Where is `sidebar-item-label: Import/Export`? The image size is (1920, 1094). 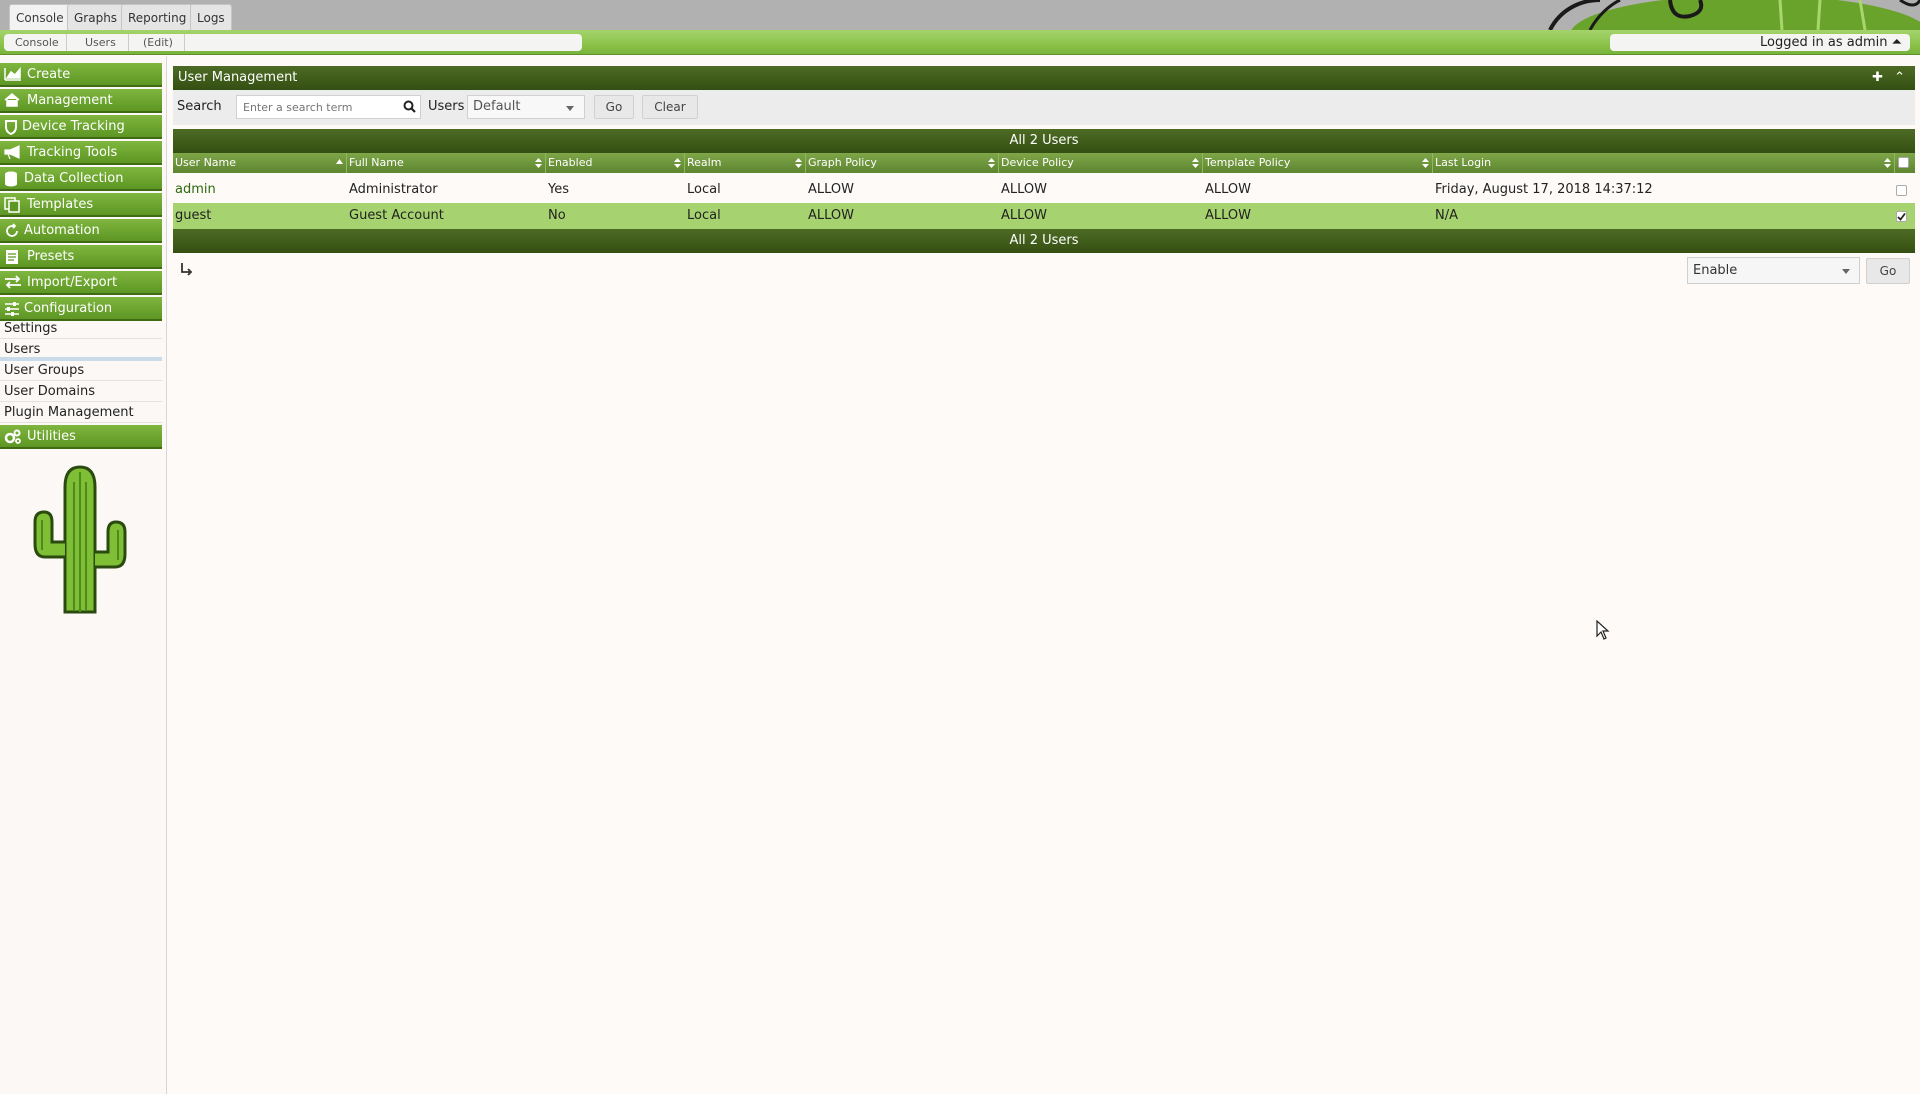 sidebar-item-label: Import/Export is located at coordinates (72, 282).